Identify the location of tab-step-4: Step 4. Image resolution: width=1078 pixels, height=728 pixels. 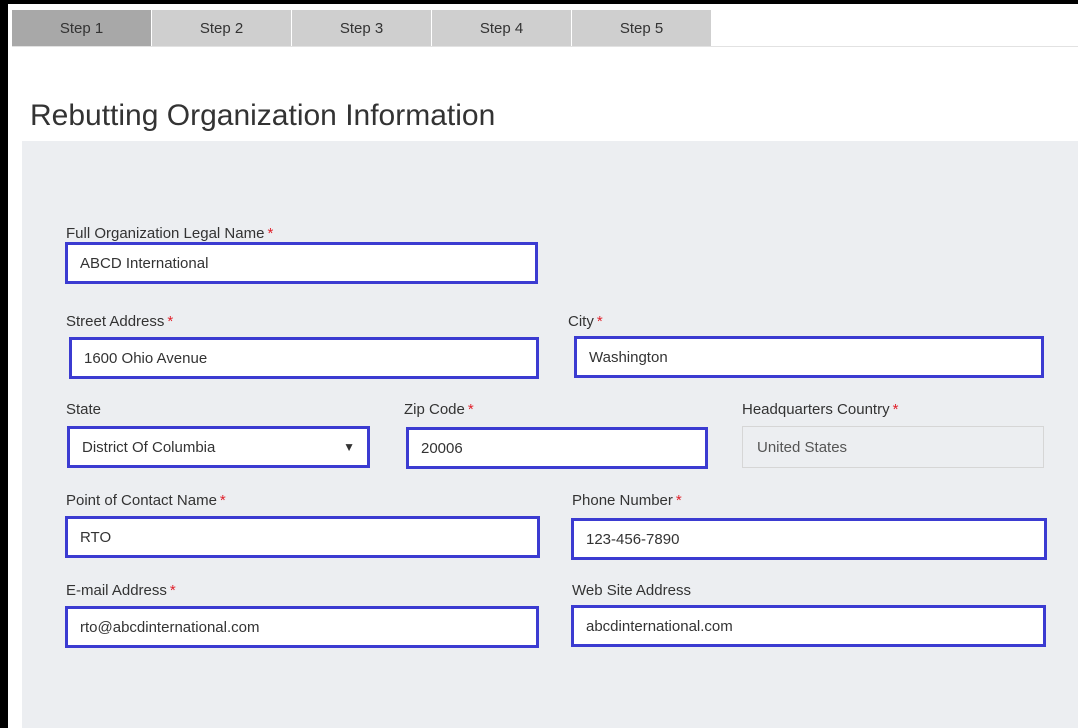
(502, 28).